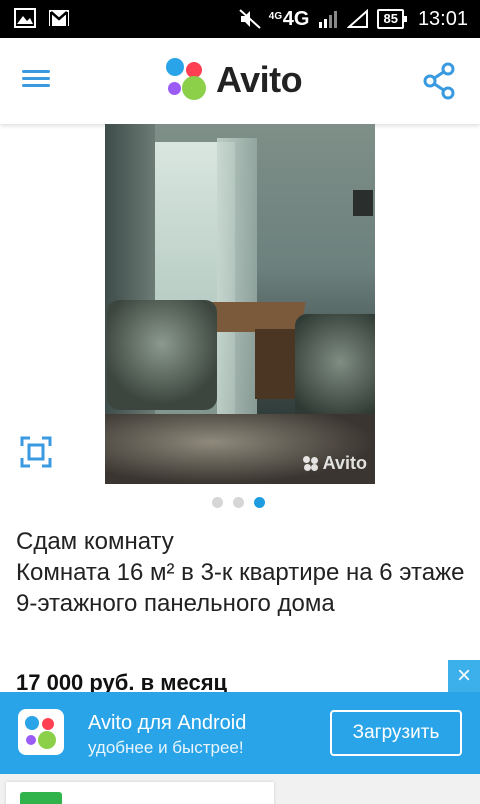 The height and width of the screenshot is (804, 480). What do you see at coordinates (59, 18) in the screenshot?
I see `gmail-notification-icon` at bounding box center [59, 18].